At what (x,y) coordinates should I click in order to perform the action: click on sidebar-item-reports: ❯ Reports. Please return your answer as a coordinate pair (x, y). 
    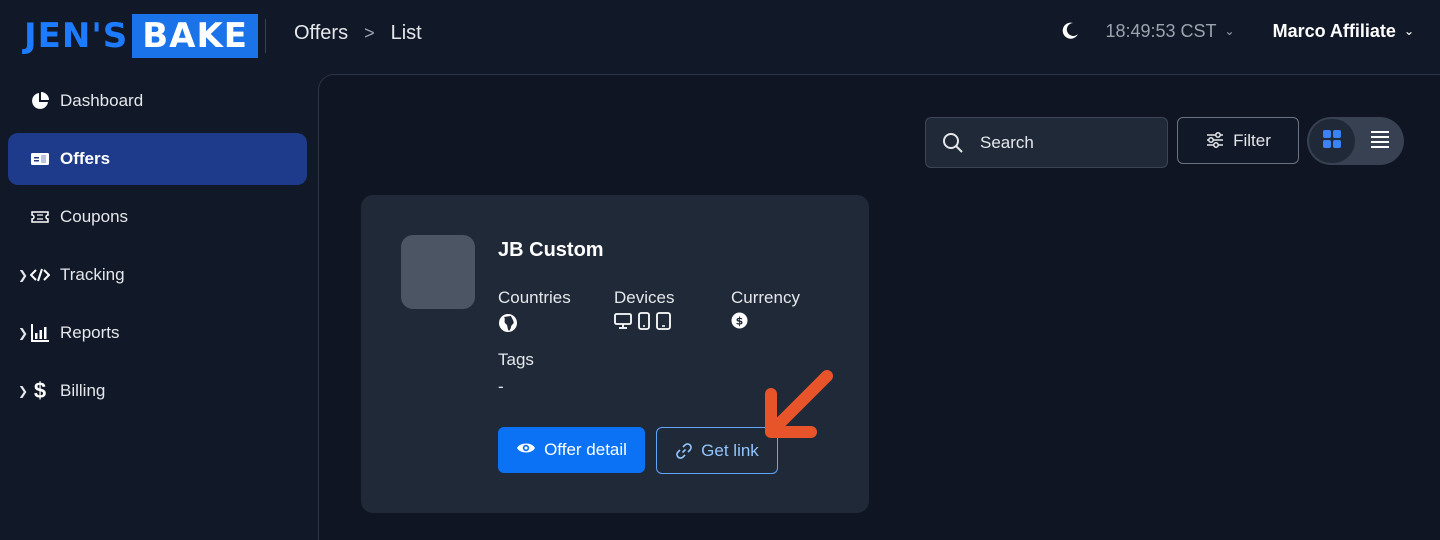
    Looking at the image, I should click on (157, 333).